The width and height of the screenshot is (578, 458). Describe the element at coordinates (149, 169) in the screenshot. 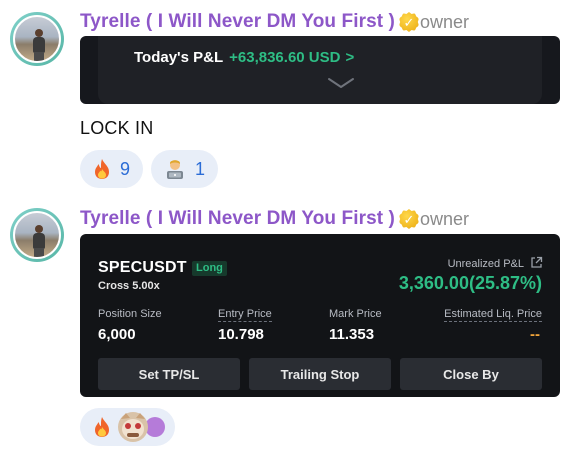

I see `reactions-bar: 9 1` at that location.